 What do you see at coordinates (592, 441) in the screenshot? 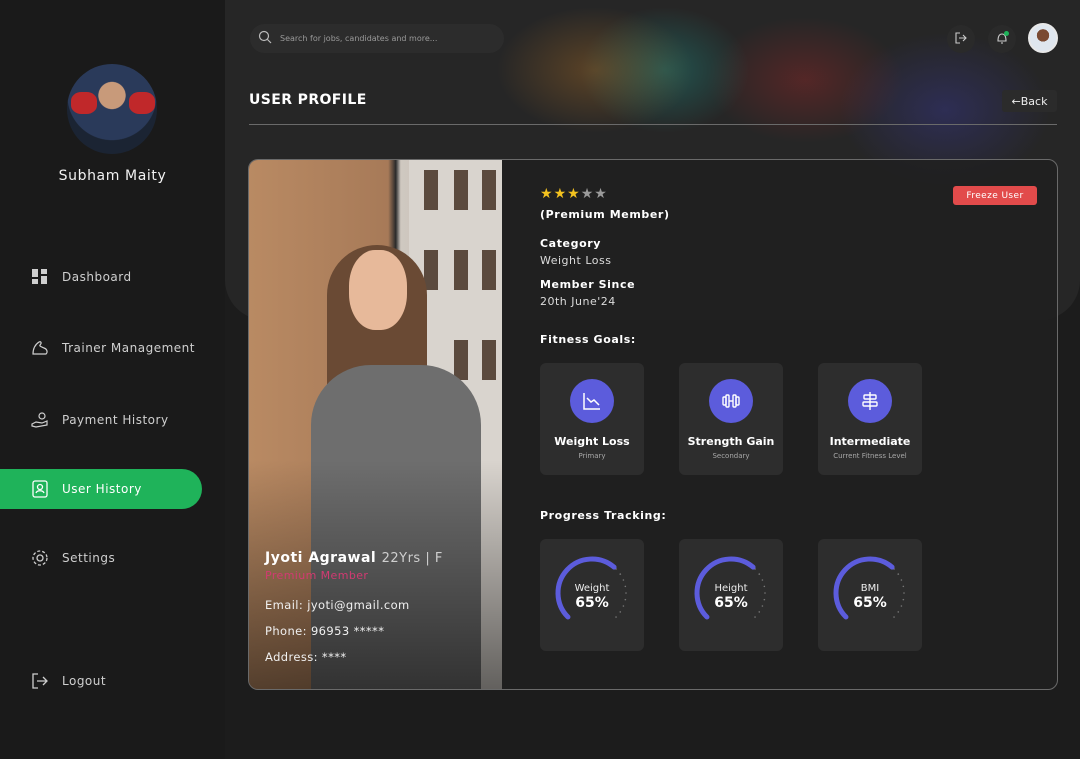
I see `goal-title: Weight Loss` at bounding box center [592, 441].